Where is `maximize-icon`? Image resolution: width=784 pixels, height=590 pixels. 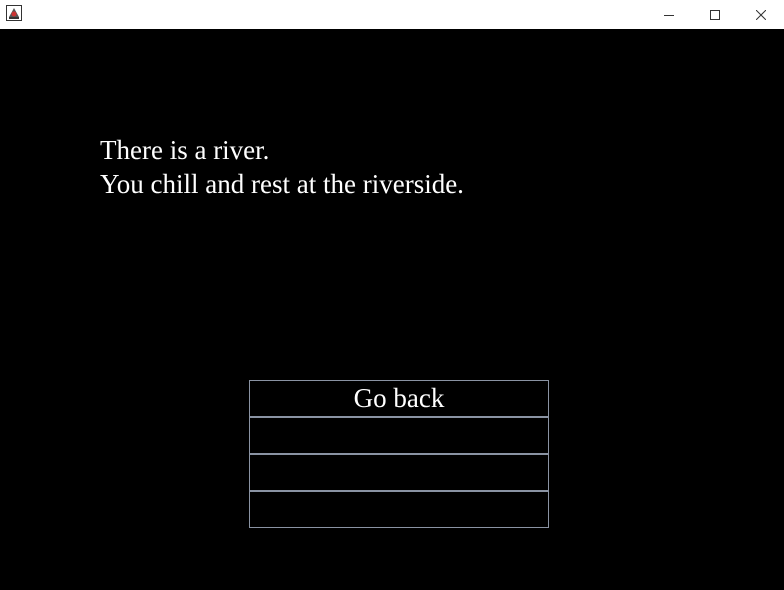
maximize-icon is located at coordinates (715, 14).